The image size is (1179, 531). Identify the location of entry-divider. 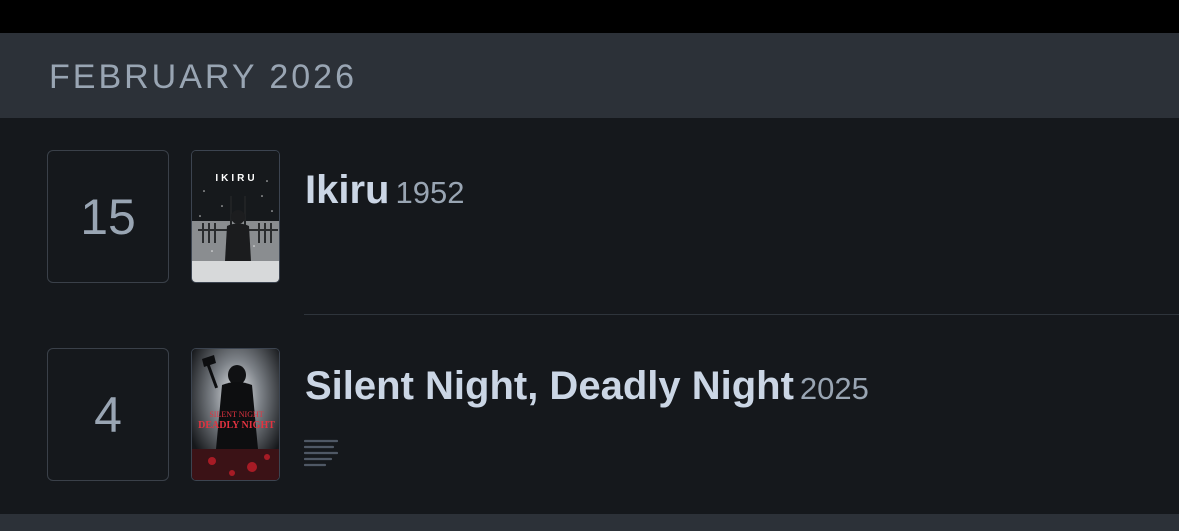
(741, 314).